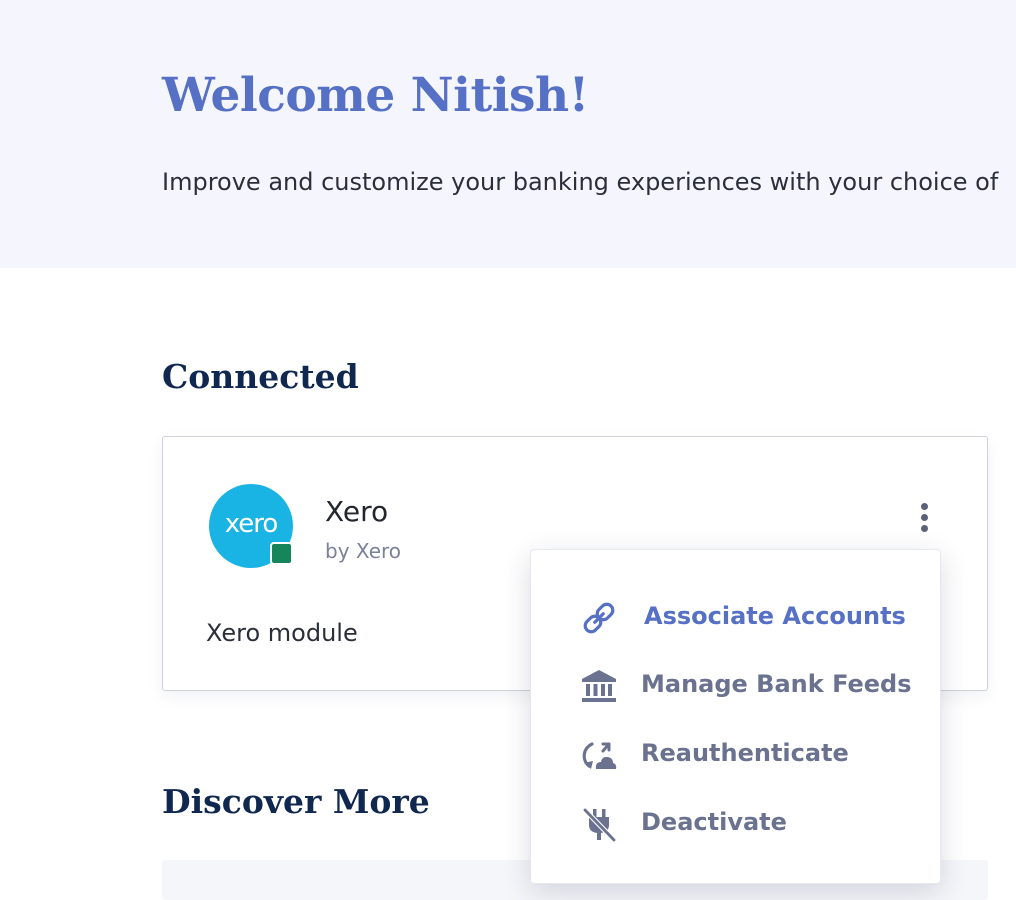 This screenshot has height=900, width=1016. Describe the element at coordinates (745, 753) in the screenshot. I see `menu-item-label: Reauthenticate` at that location.